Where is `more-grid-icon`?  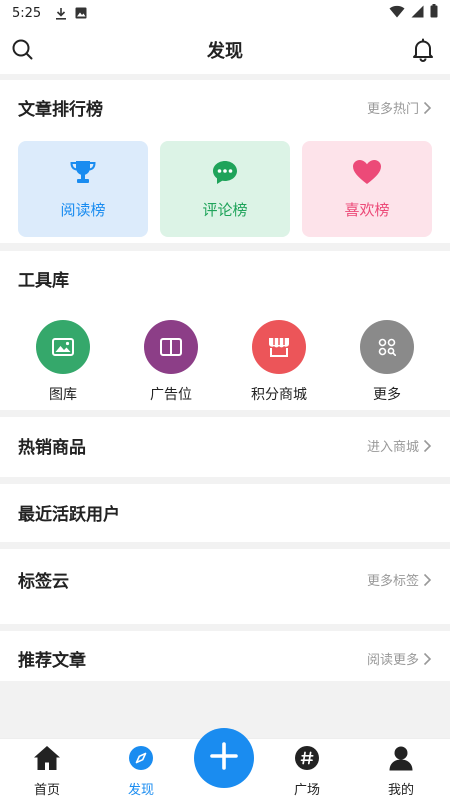
more-grid-icon is located at coordinates (387, 347).